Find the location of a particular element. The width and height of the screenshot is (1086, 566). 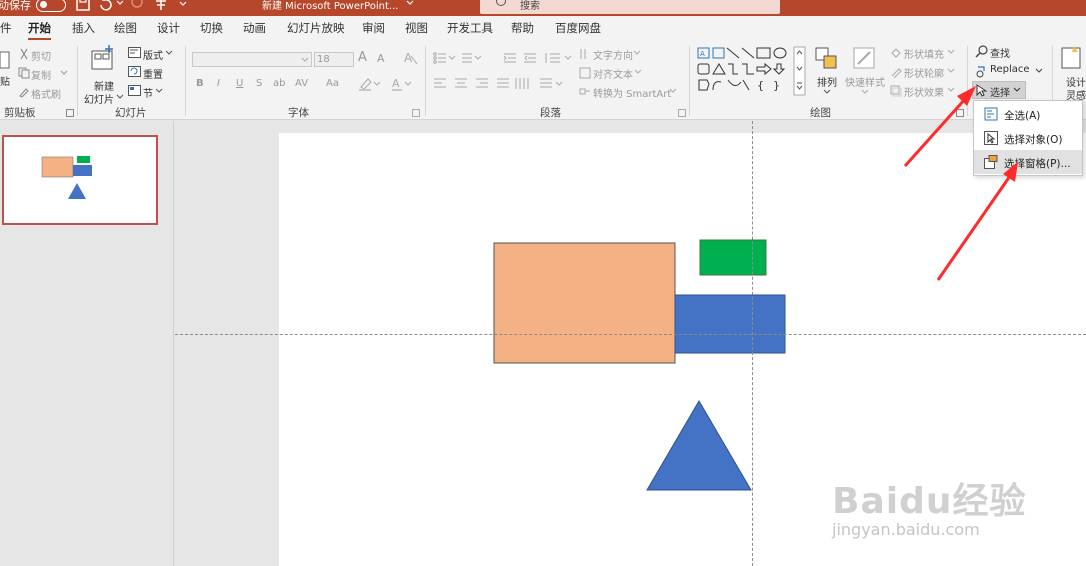

font-shrink-button: A is located at coordinates (381, 58).